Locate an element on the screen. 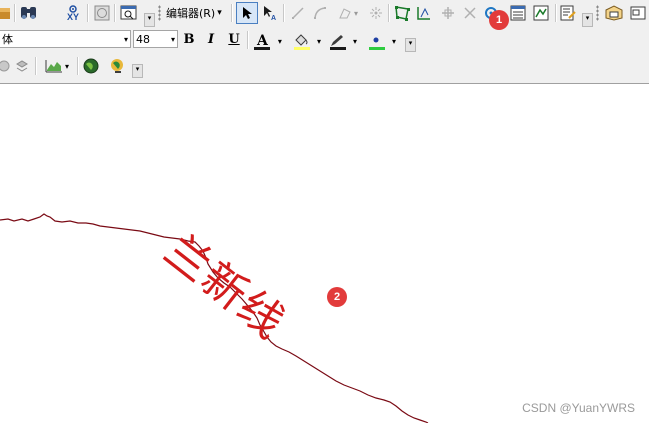 The height and width of the screenshot is (423, 649). watermark: CSDN @YuanYWRS is located at coordinates (578, 408).